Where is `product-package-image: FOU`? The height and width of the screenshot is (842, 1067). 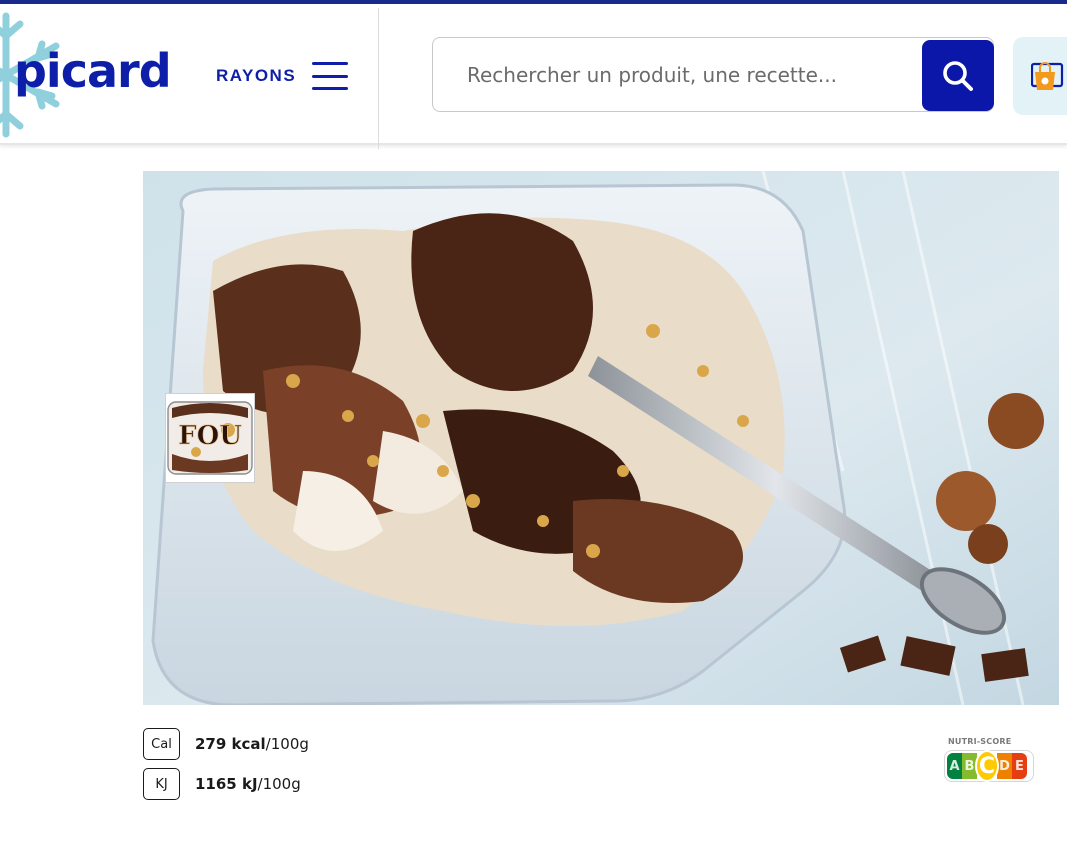
product-package-image: FOU is located at coordinates (210, 438).